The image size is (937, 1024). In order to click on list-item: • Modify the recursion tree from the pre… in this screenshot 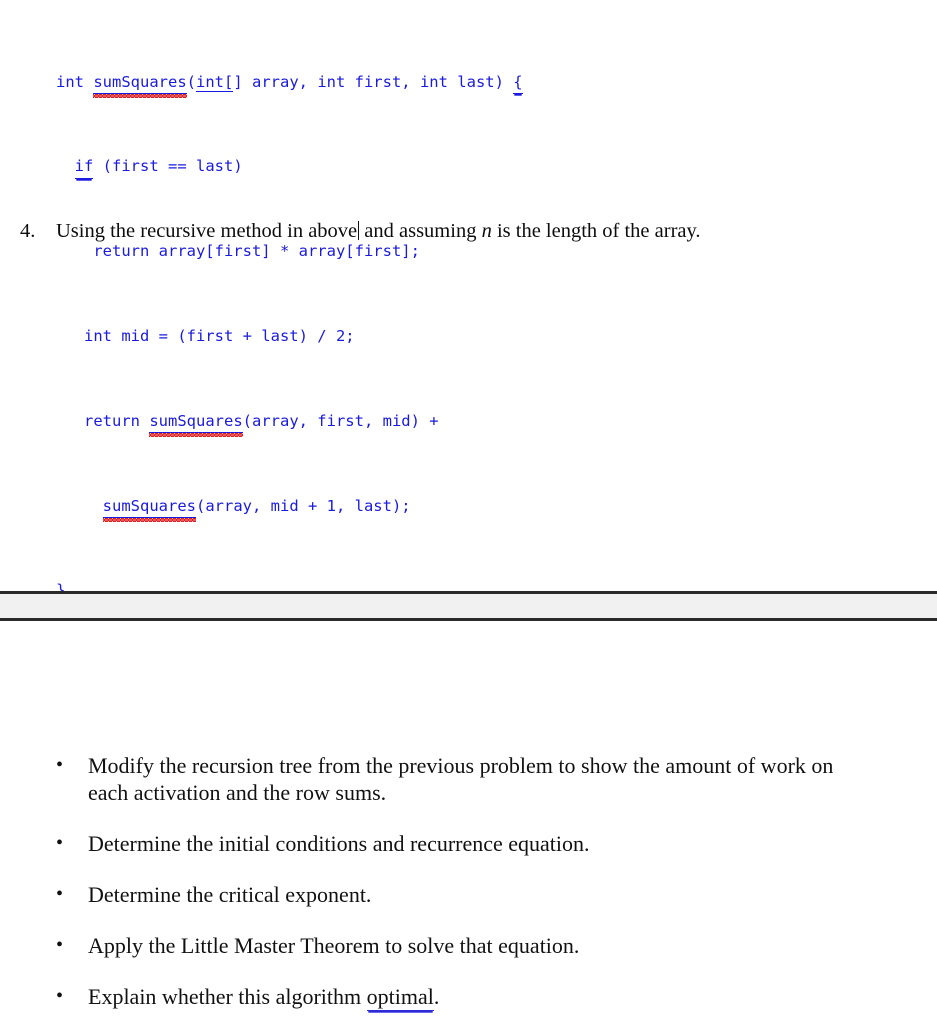, I will do `click(476, 779)`.